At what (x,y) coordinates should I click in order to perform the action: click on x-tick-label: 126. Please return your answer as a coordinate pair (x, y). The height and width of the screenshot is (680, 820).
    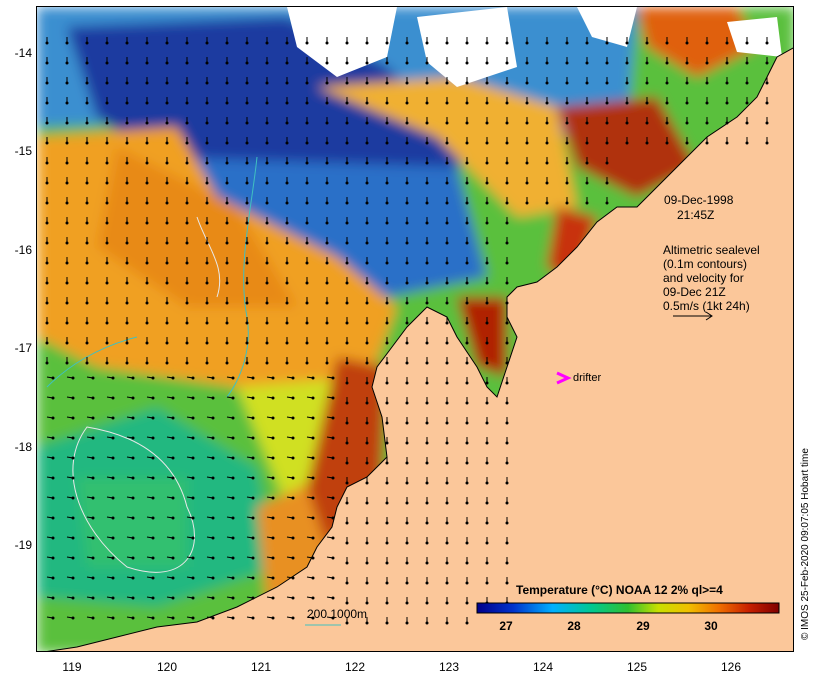
    Looking at the image, I should click on (731, 667).